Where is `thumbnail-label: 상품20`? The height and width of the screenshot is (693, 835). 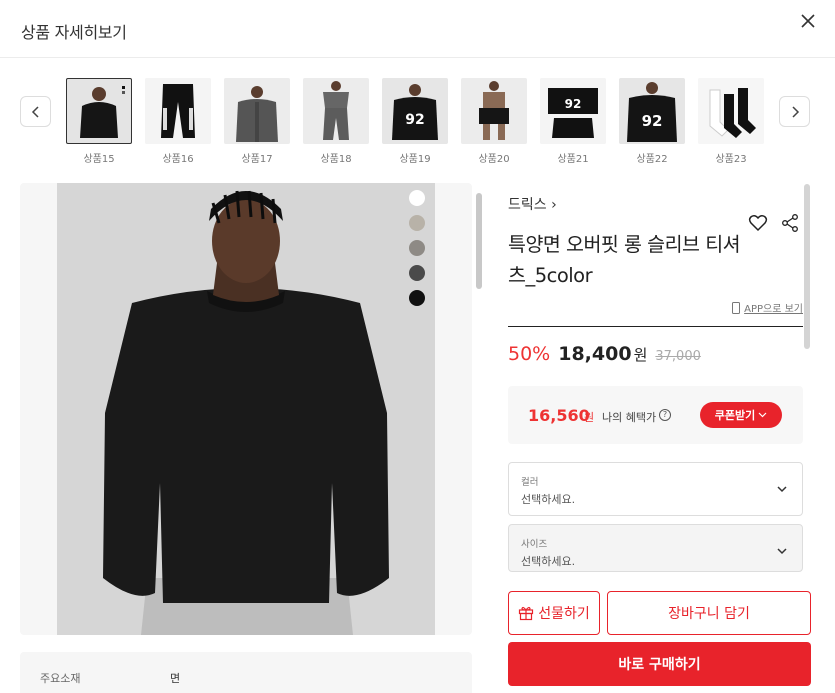 thumbnail-label: 상품20 is located at coordinates (494, 159).